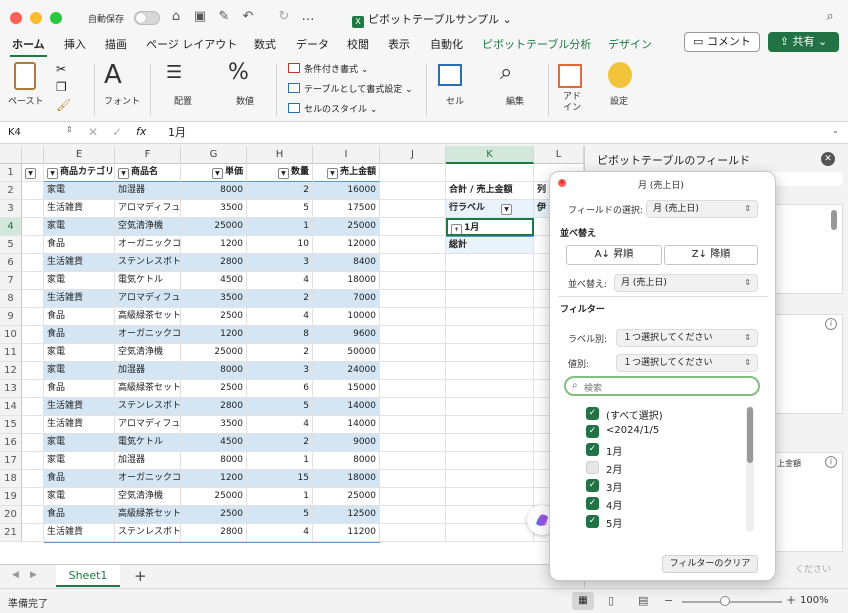 This screenshot has width=848, height=613. What do you see at coordinates (11, 299) in the screenshot?
I see `row-header: 8` at bounding box center [11, 299].